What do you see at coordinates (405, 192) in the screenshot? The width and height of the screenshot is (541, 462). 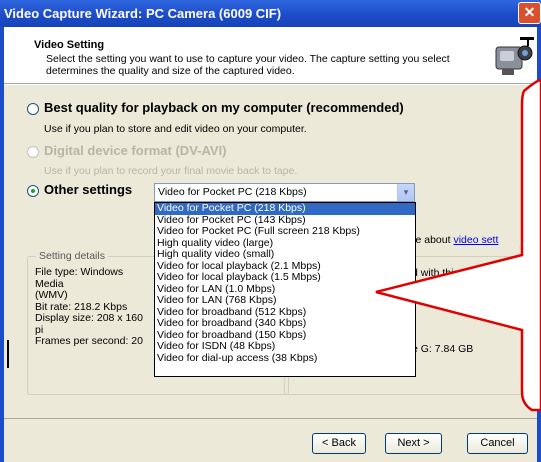 I see `chevron-down-icon: ▾` at bounding box center [405, 192].